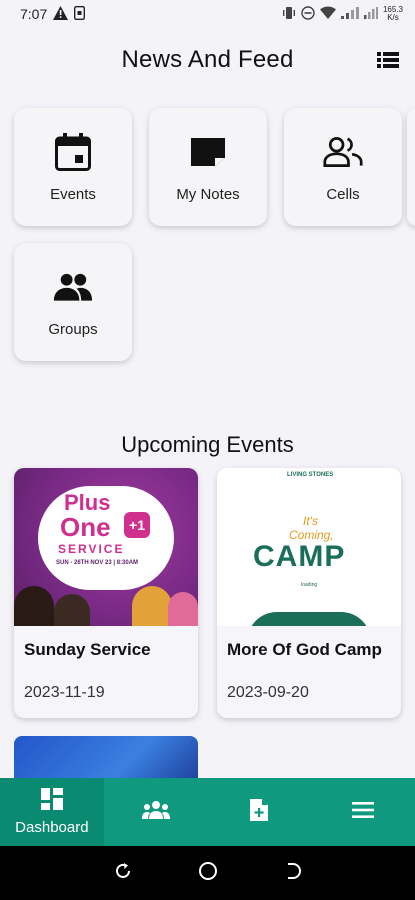 The image size is (415, 900). What do you see at coordinates (308, 14) in the screenshot?
I see `do-not-disturb-icon` at bounding box center [308, 14].